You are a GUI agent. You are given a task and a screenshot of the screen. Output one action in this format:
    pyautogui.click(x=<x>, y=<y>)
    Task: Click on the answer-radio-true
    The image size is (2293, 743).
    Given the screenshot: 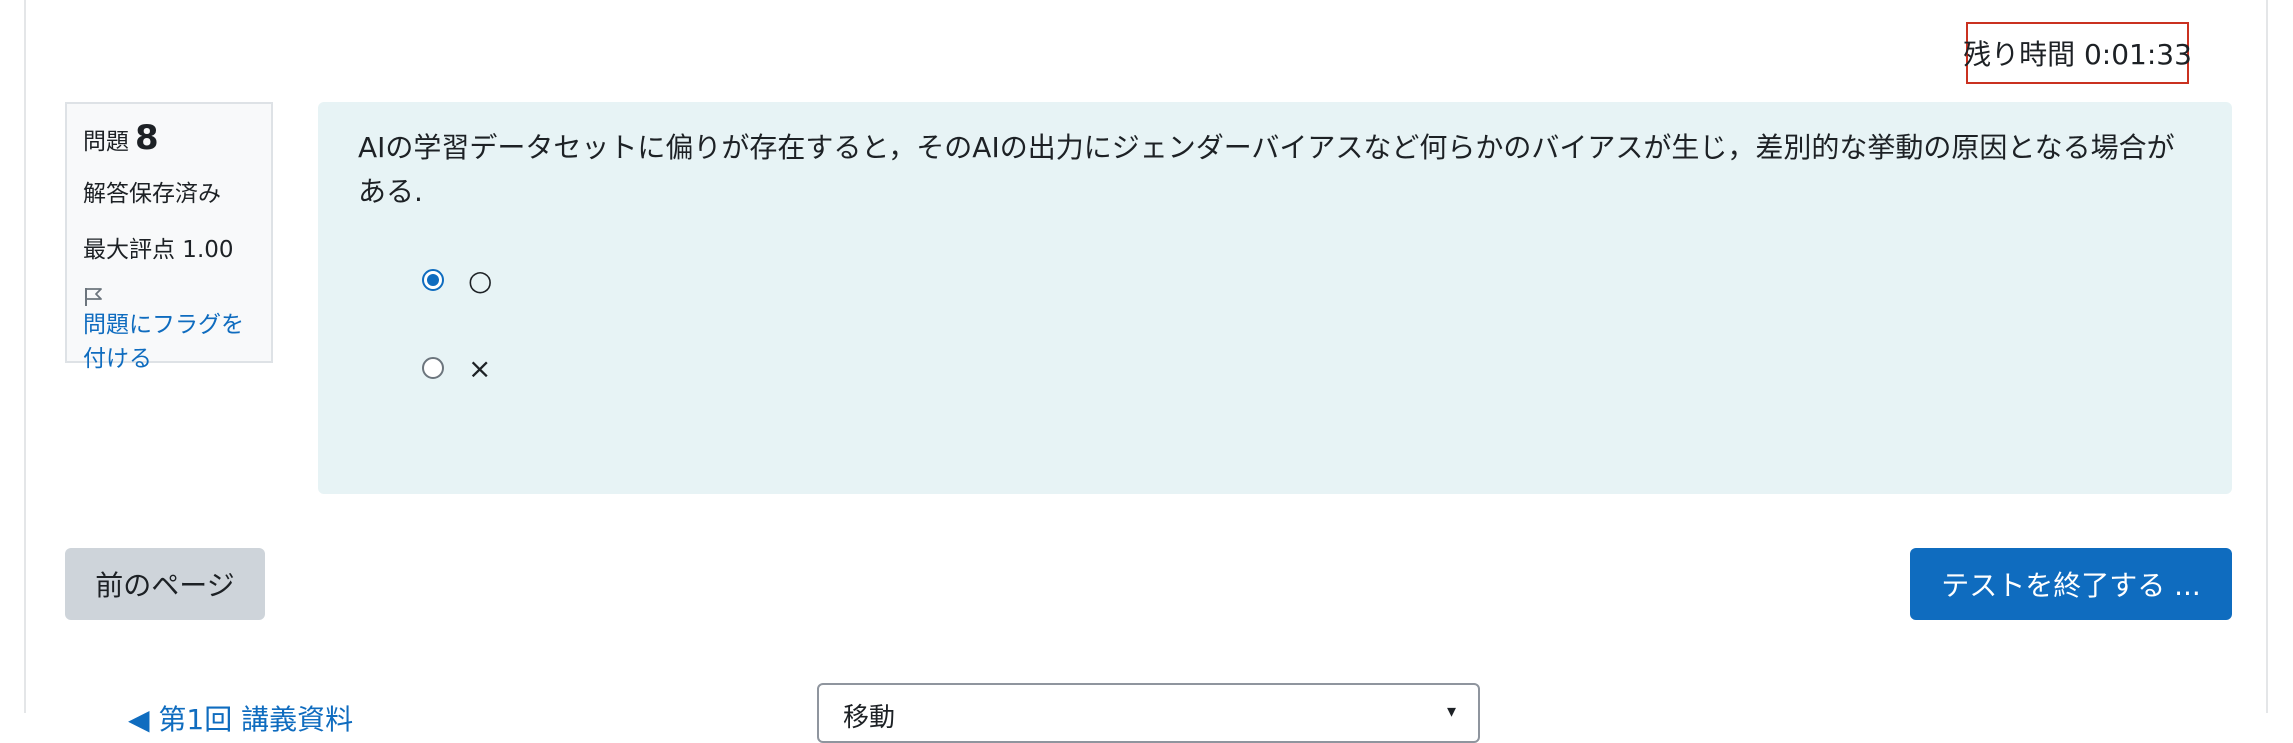 What is the action you would take?
    pyautogui.click(x=433, y=280)
    